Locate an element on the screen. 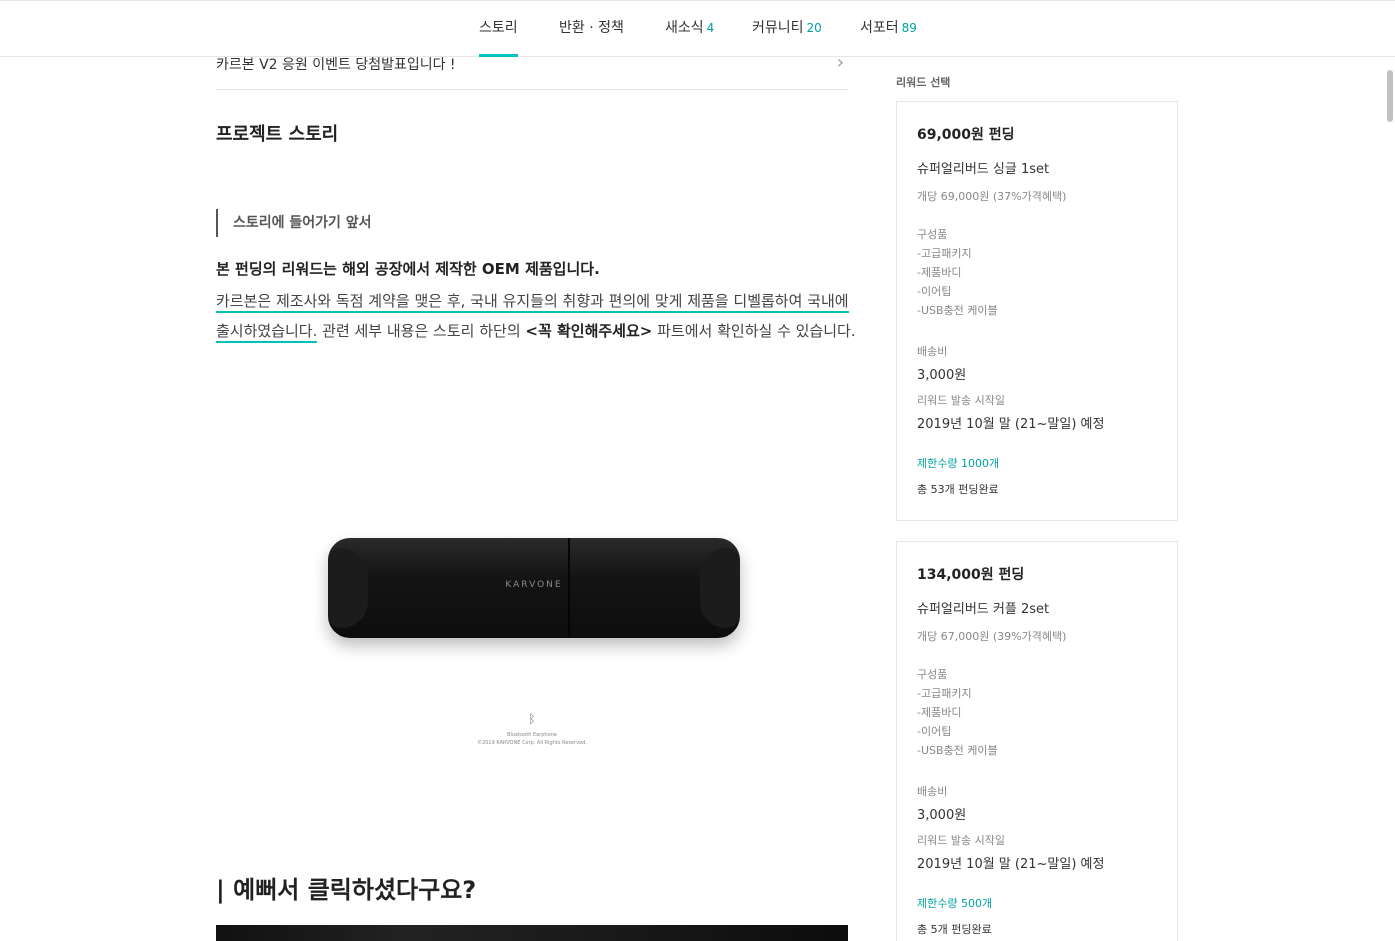  oem-notice: 본 펀딩의 리워드는 해외 공장에서 제작한 OEM 제품입니다. is located at coordinates (408, 269).